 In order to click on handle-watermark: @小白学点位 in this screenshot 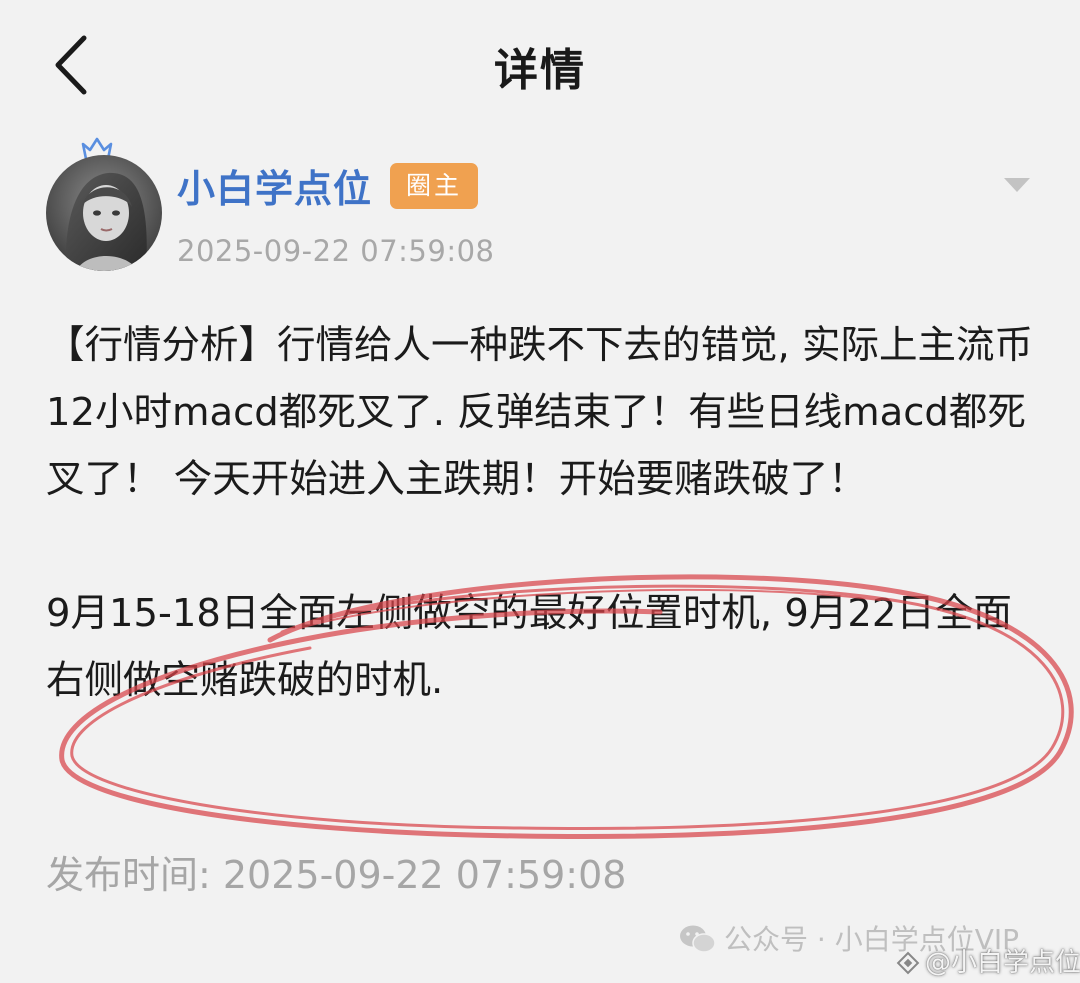, I will do `click(987, 960)`.